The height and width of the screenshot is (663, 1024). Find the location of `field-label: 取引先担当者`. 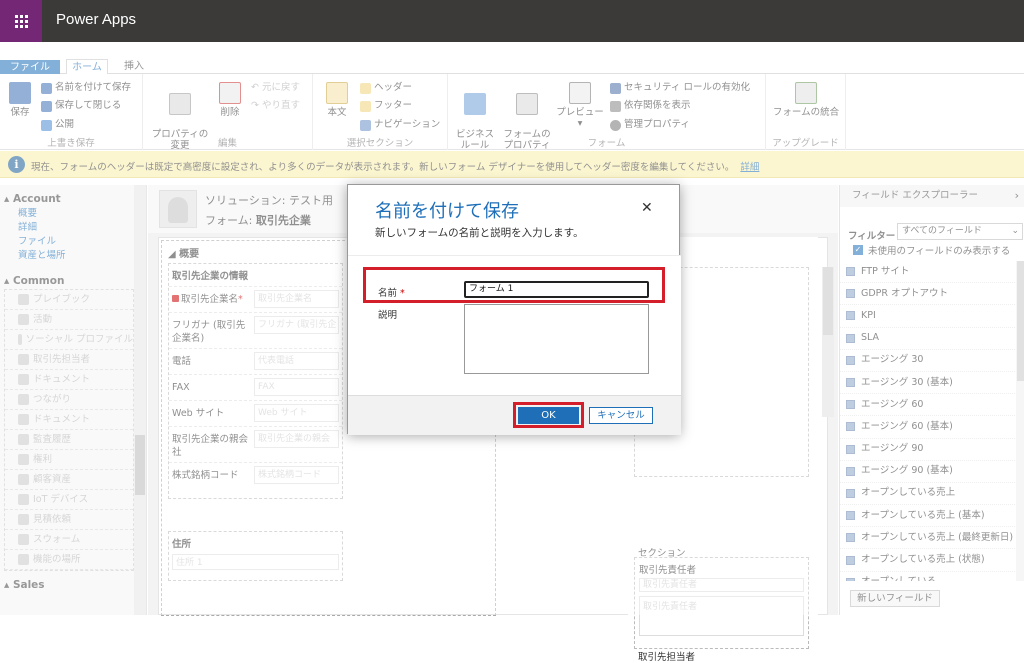

field-label: 取引先担当者 is located at coordinates (667, 657).